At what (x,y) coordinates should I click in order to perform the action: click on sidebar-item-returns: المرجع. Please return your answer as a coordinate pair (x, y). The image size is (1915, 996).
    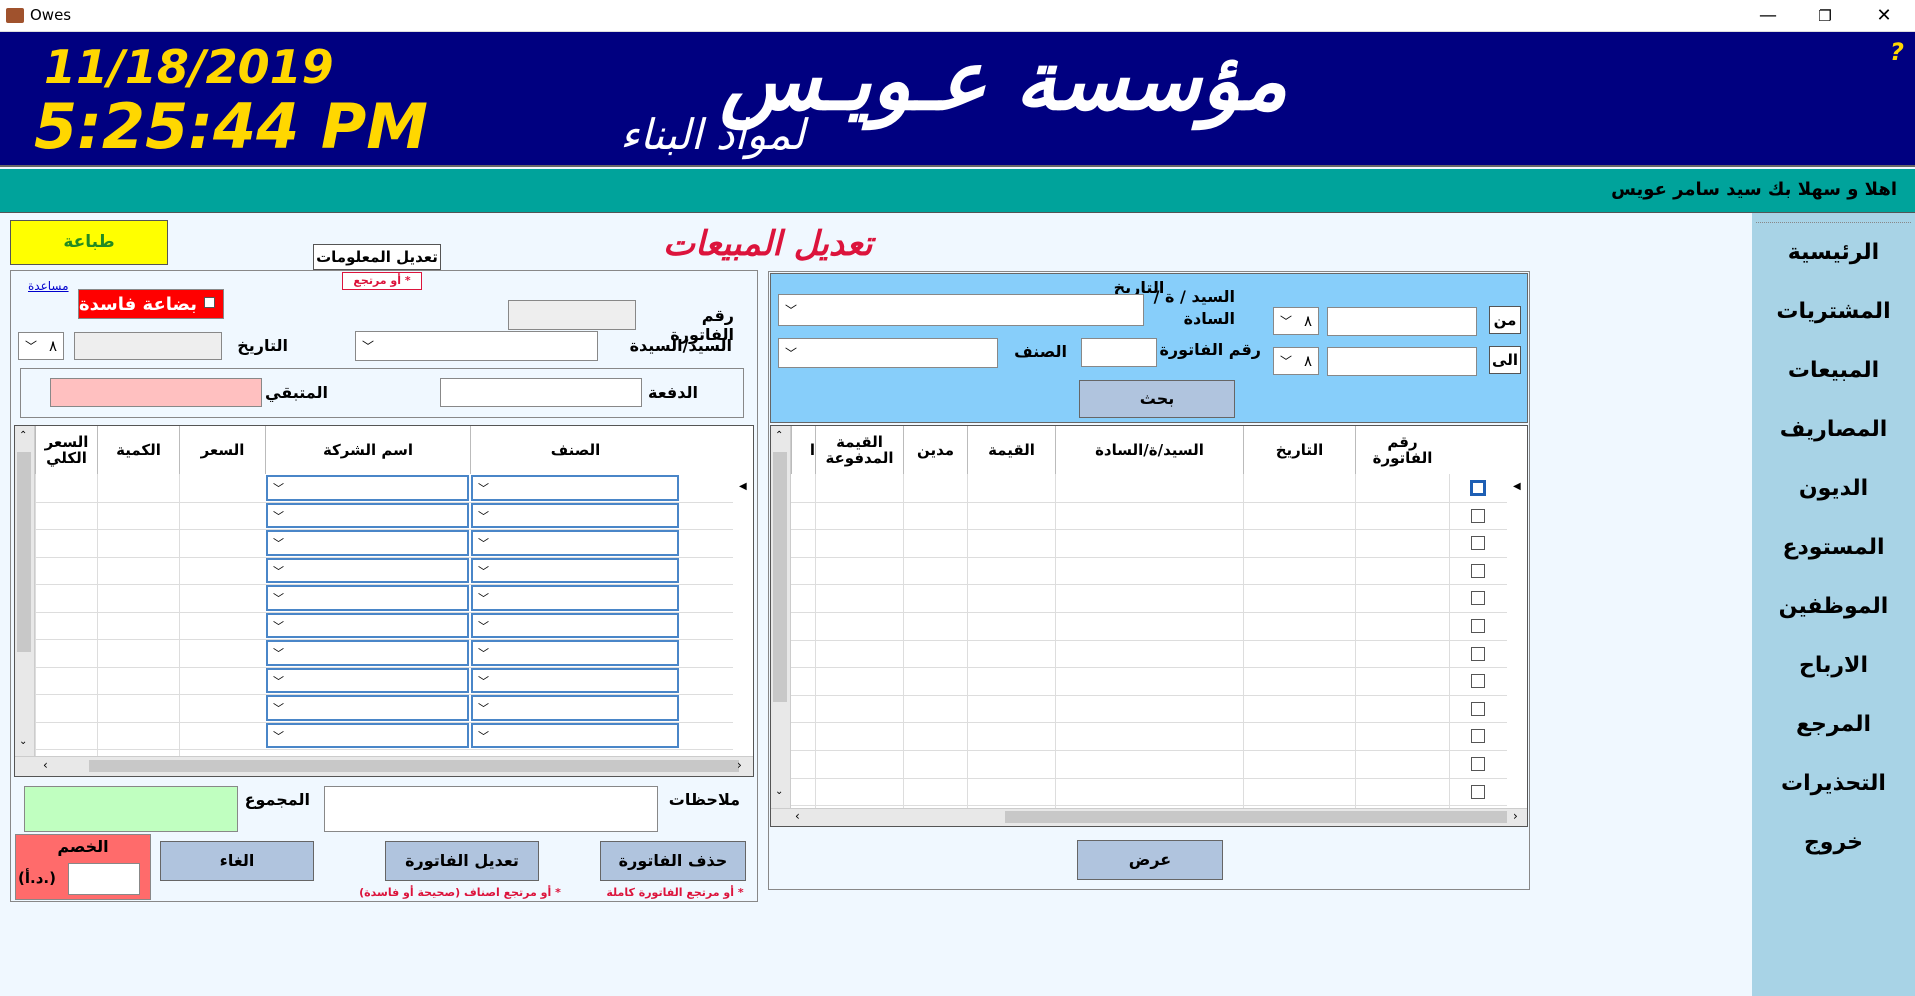
    Looking at the image, I should click on (1833, 724).